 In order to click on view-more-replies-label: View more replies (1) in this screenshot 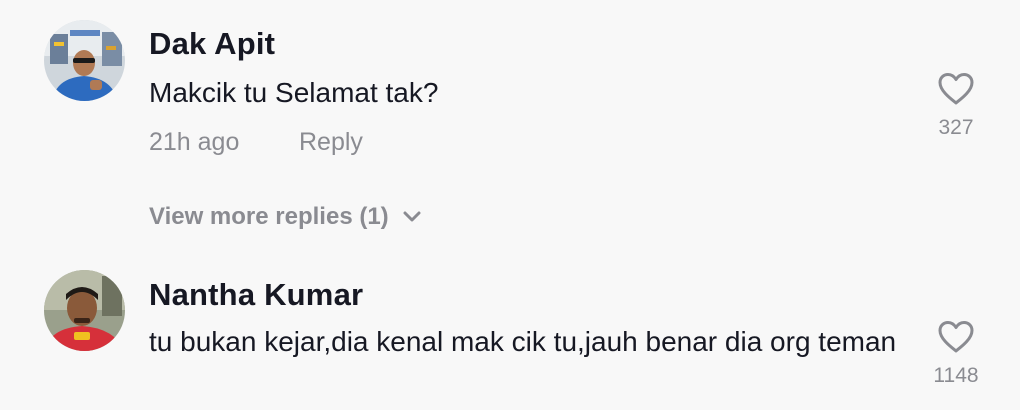, I will do `click(269, 216)`.